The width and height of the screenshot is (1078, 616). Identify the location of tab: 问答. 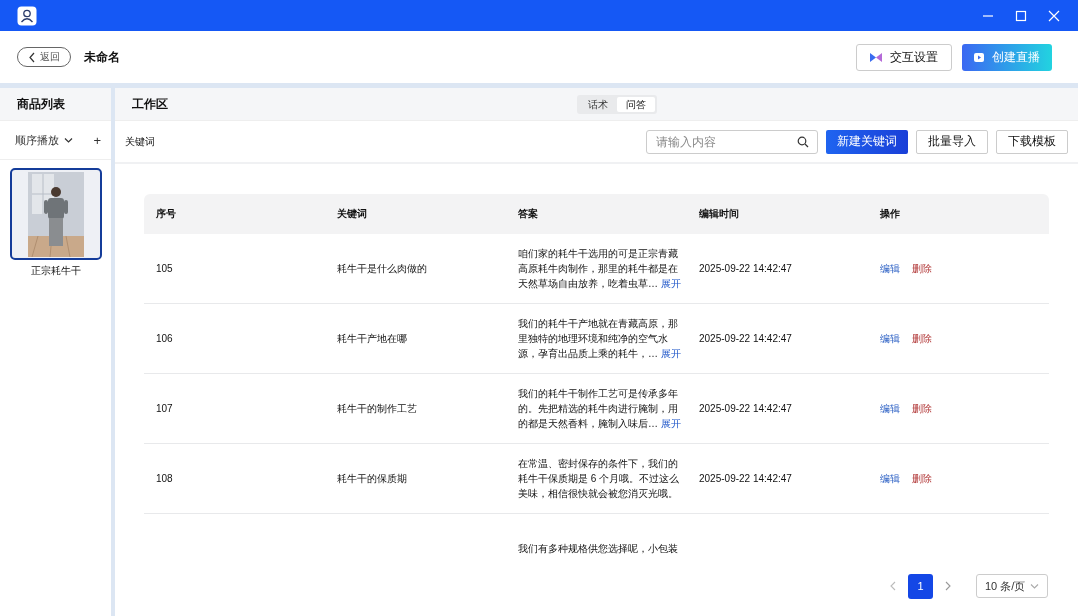
(636, 104).